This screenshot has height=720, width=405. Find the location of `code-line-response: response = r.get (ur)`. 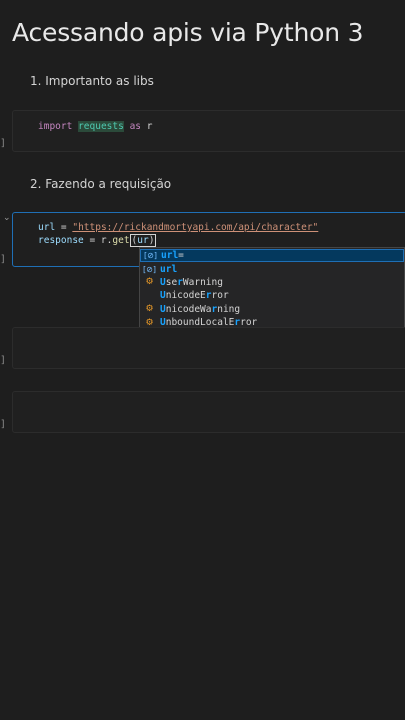

code-line-response: response = r.get (ur) is located at coordinates (97, 240).